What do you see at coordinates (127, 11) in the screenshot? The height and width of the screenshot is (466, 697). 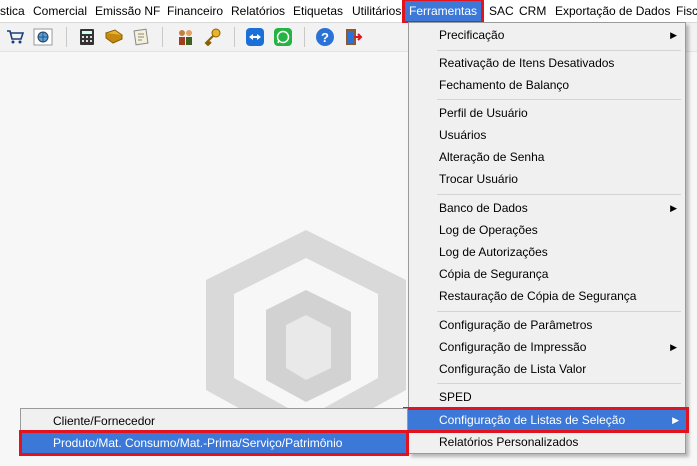 I see `menu-emissao-nf: Emissão NF` at bounding box center [127, 11].